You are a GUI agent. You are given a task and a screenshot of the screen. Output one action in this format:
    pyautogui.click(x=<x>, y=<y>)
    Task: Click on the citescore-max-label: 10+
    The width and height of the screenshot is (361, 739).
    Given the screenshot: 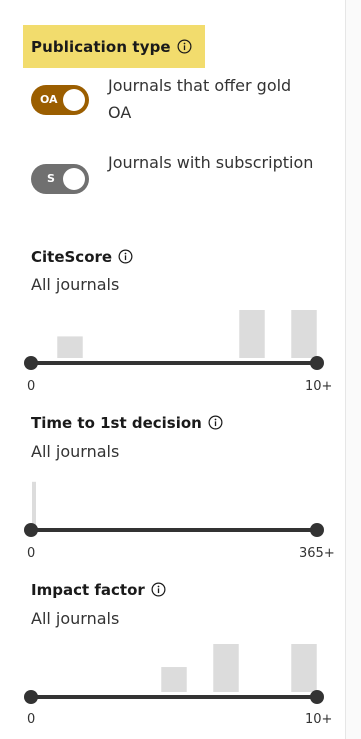 What is the action you would take?
    pyautogui.click(x=319, y=386)
    